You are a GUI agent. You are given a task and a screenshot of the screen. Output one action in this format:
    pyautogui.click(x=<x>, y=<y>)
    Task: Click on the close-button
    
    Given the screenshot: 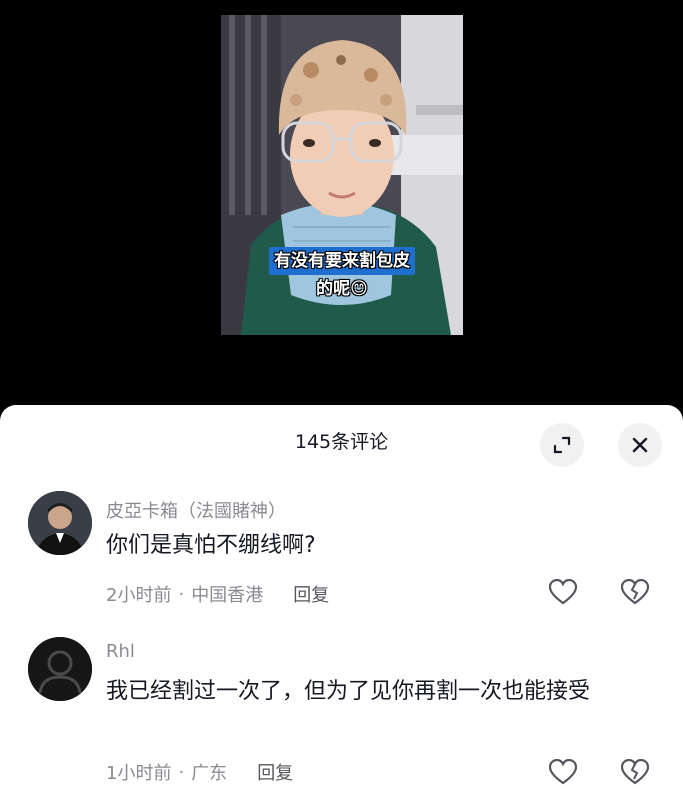 What is the action you would take?
    pyautogui.click(x=640, y=445)
    